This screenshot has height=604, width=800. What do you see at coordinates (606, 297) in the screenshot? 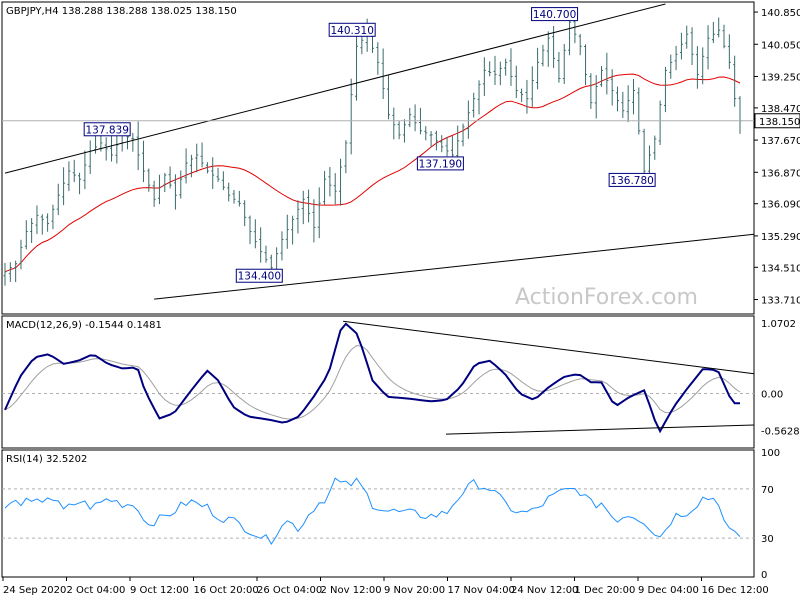
I see `watermark: ActionForex.com` at bounding box center [606, 297].